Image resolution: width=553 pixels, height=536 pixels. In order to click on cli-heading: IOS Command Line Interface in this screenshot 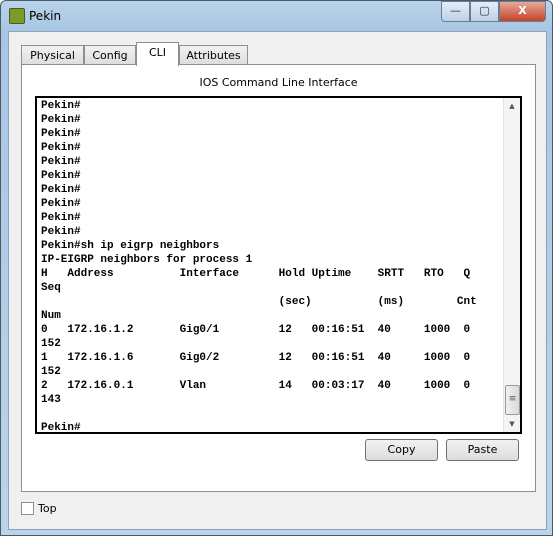, I will do `click(278, 82)`.